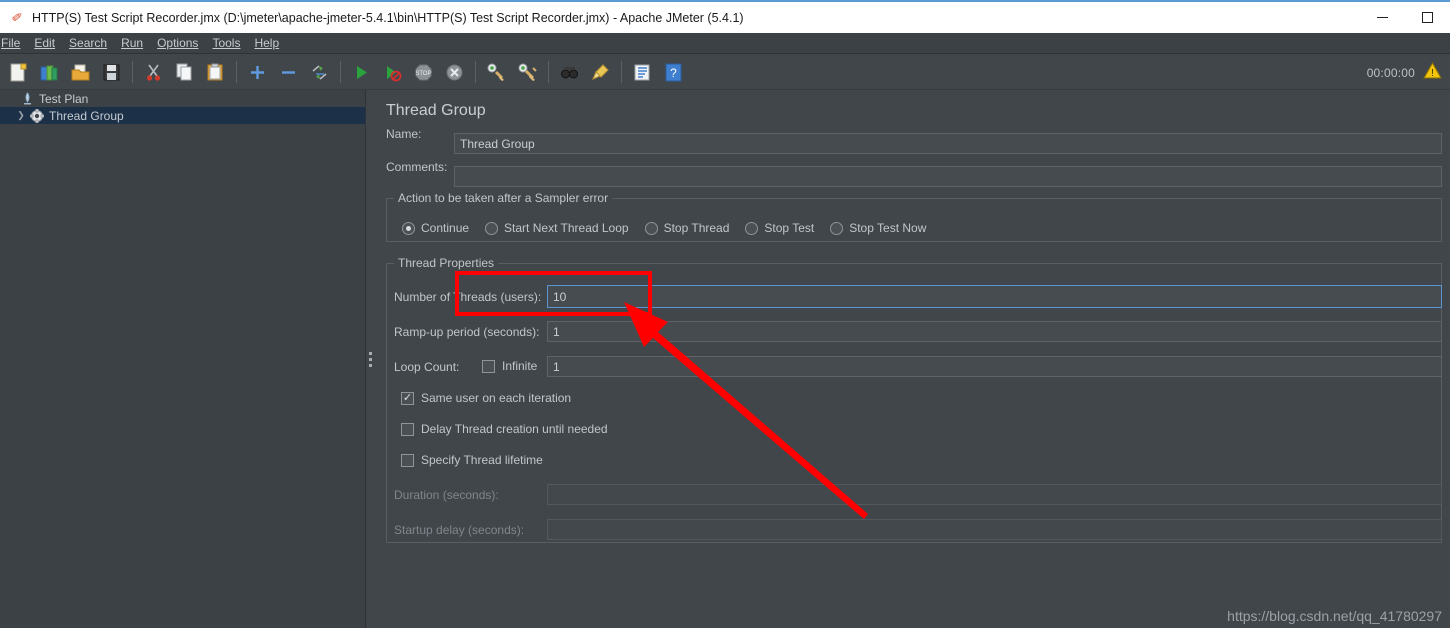 The image size is (1450, 628). What do you see at coordinates (994, 296) in the screenshot?
I see `number-of-threads-field: 10` at bounding box center [994, 296].